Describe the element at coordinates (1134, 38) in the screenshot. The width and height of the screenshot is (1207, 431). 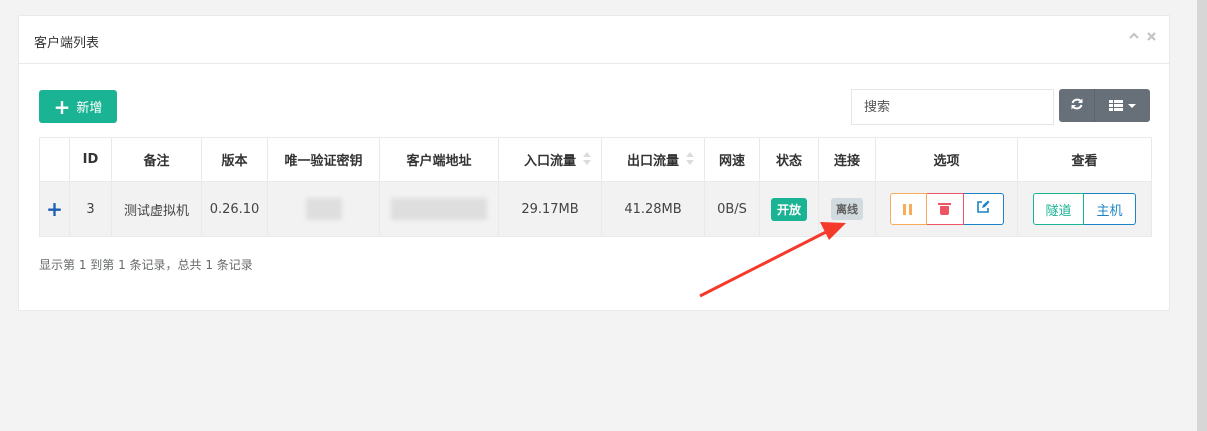
I see `chevron-up-icon` at that location.